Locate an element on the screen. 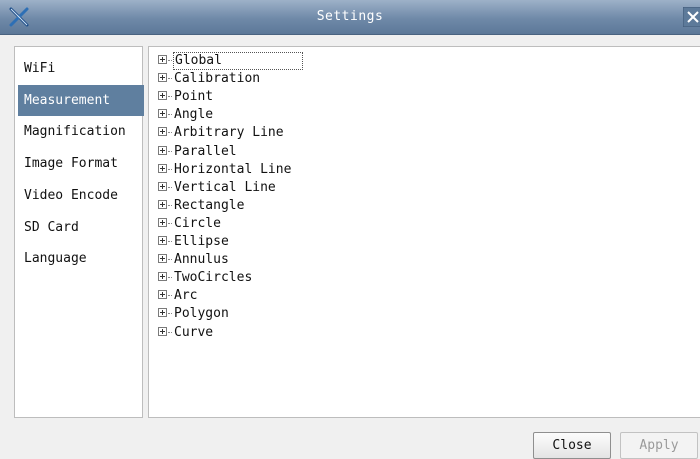 Image resolution: width=700 pixels, height=459 pixels. close-button: Close is located at coordinates (572, 445).